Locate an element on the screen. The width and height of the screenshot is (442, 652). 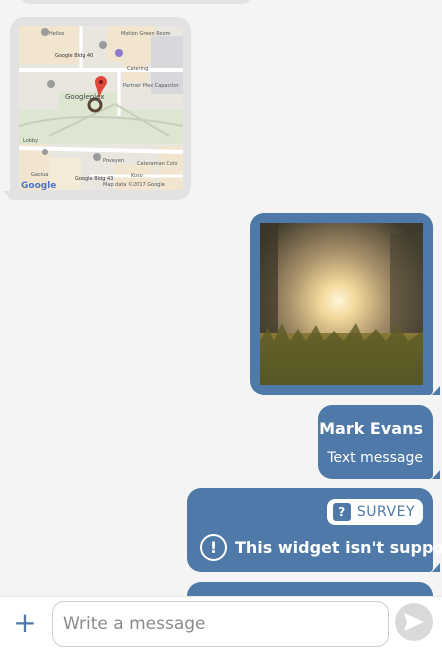
photo-thumbnail is located at coordinates (341, 304).